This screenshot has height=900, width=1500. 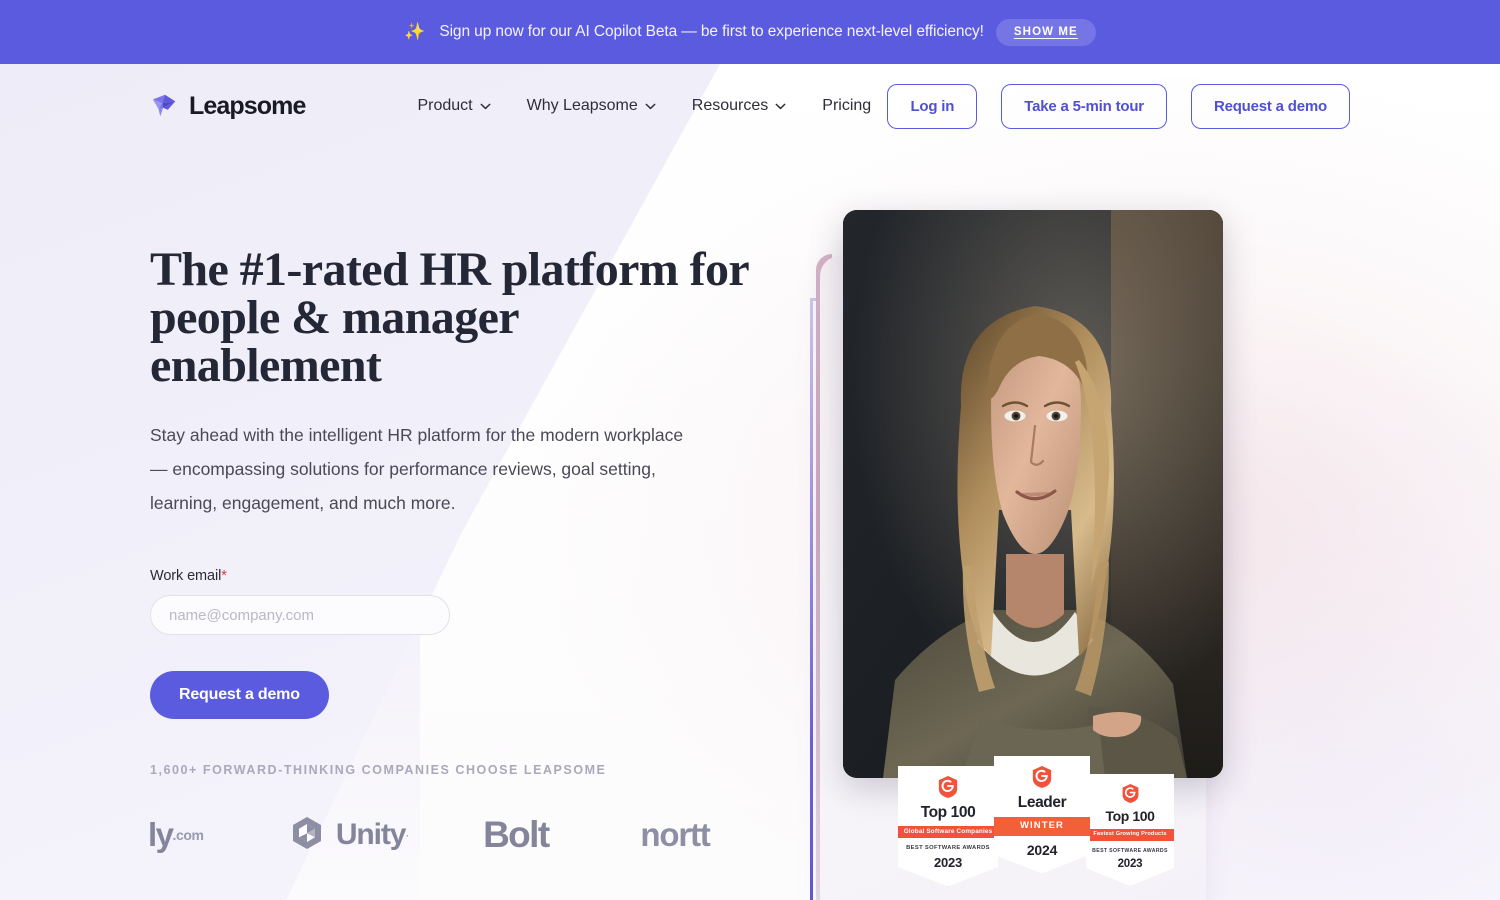 I want to click on work-email-label-text: Work email, so click(x=186, y=576).